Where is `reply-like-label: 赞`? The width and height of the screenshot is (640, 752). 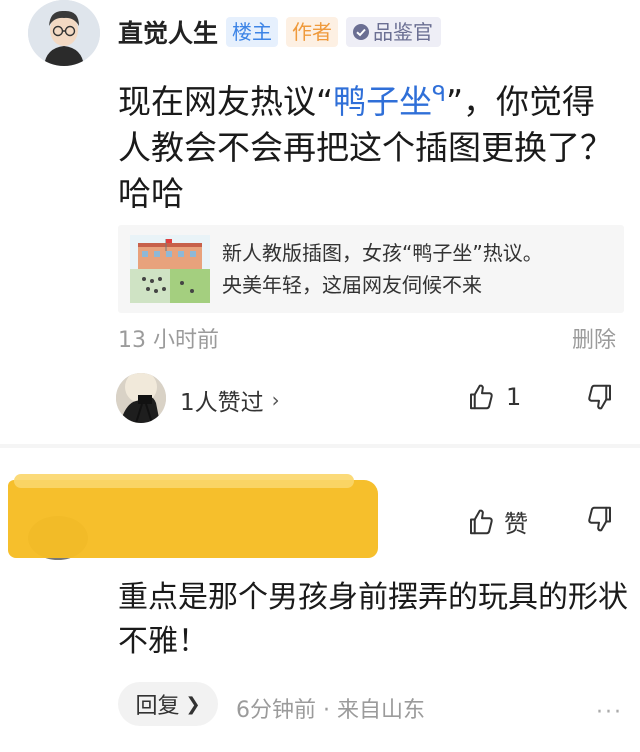
reply-like-label: 赞 is located at coordinates (516, 524).